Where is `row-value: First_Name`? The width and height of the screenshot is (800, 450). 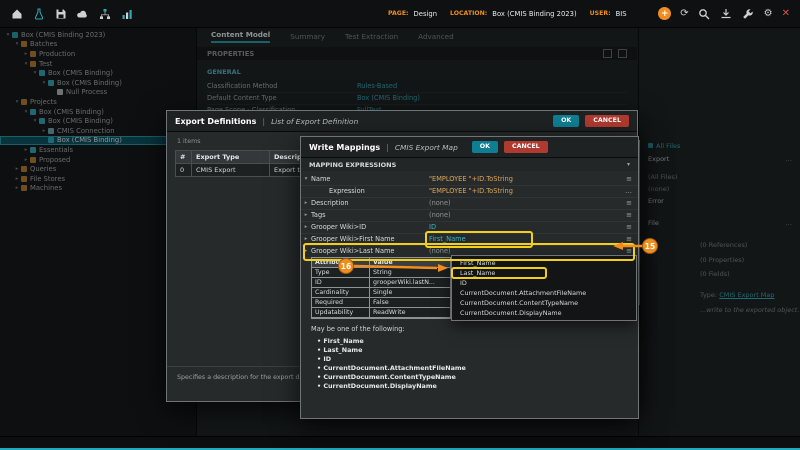 row-value: First_Name is located at coordinates (479, 239).